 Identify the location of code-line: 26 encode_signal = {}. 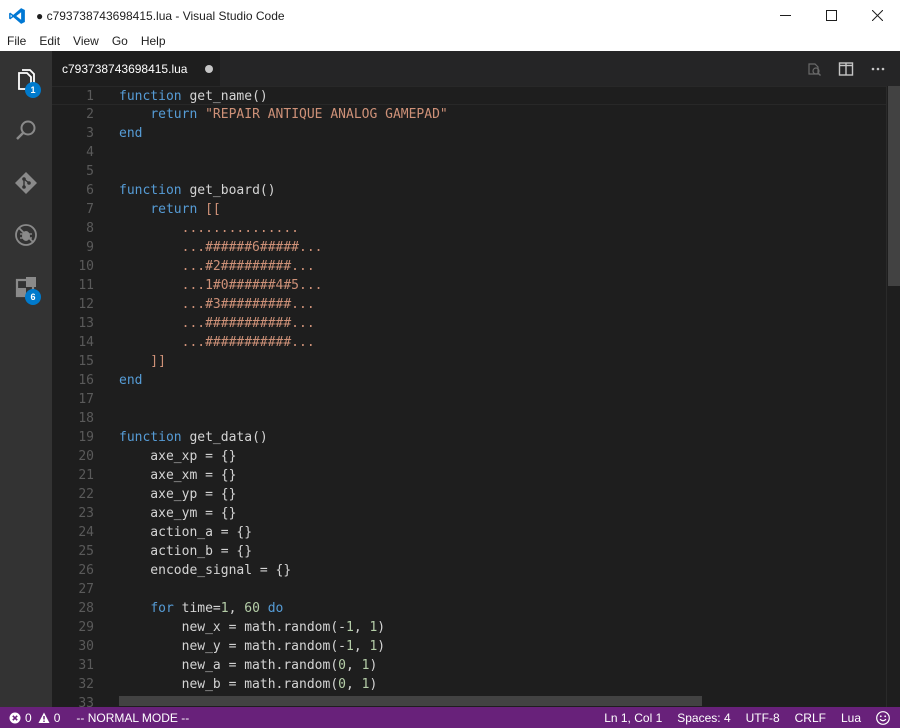
(469, 570).